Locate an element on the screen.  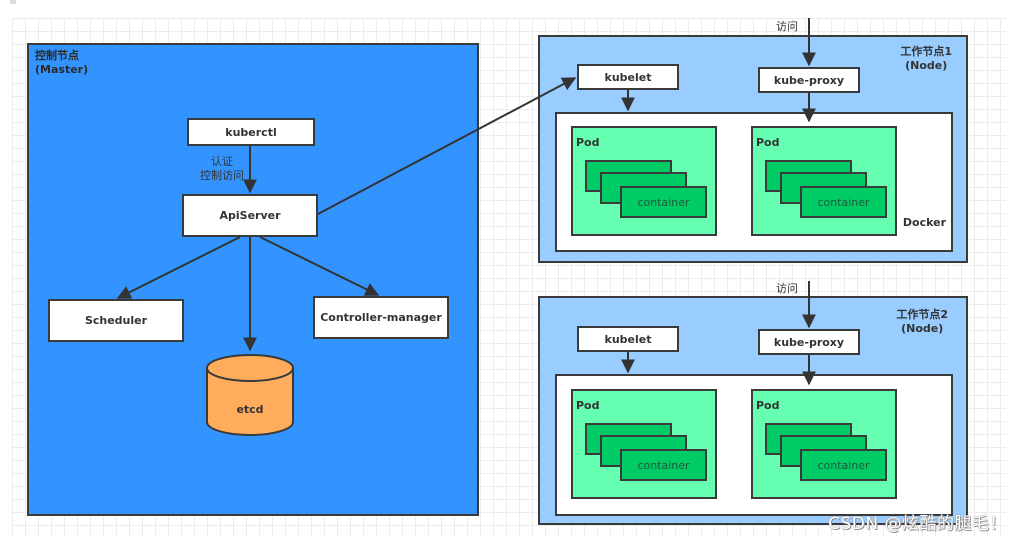
node1-title: 工作节点1 (Node) is located at coordinates (926, 59).